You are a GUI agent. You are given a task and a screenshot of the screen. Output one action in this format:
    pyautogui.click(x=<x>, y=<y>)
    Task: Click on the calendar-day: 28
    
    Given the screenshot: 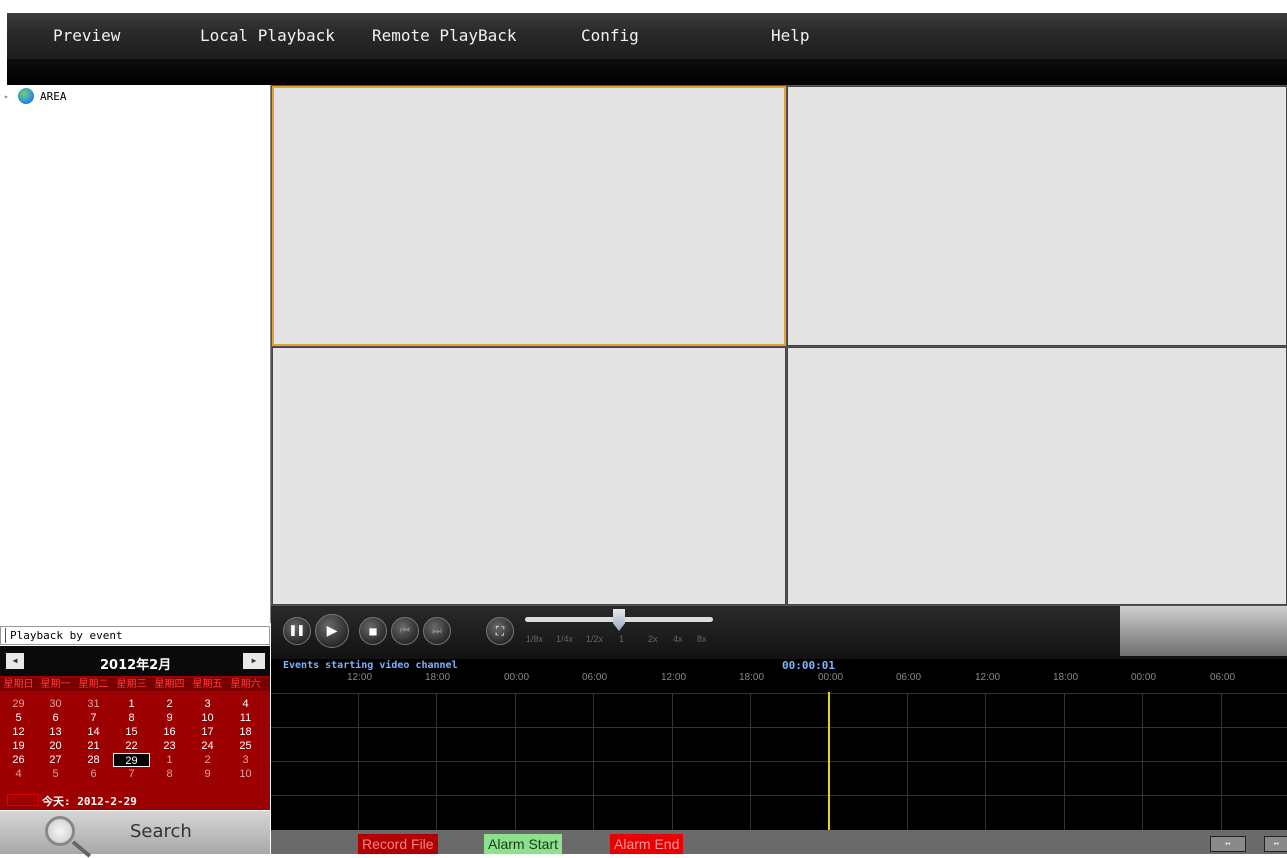 What is the action you would take?
    pyautogui.click(x=93, y=760)
    